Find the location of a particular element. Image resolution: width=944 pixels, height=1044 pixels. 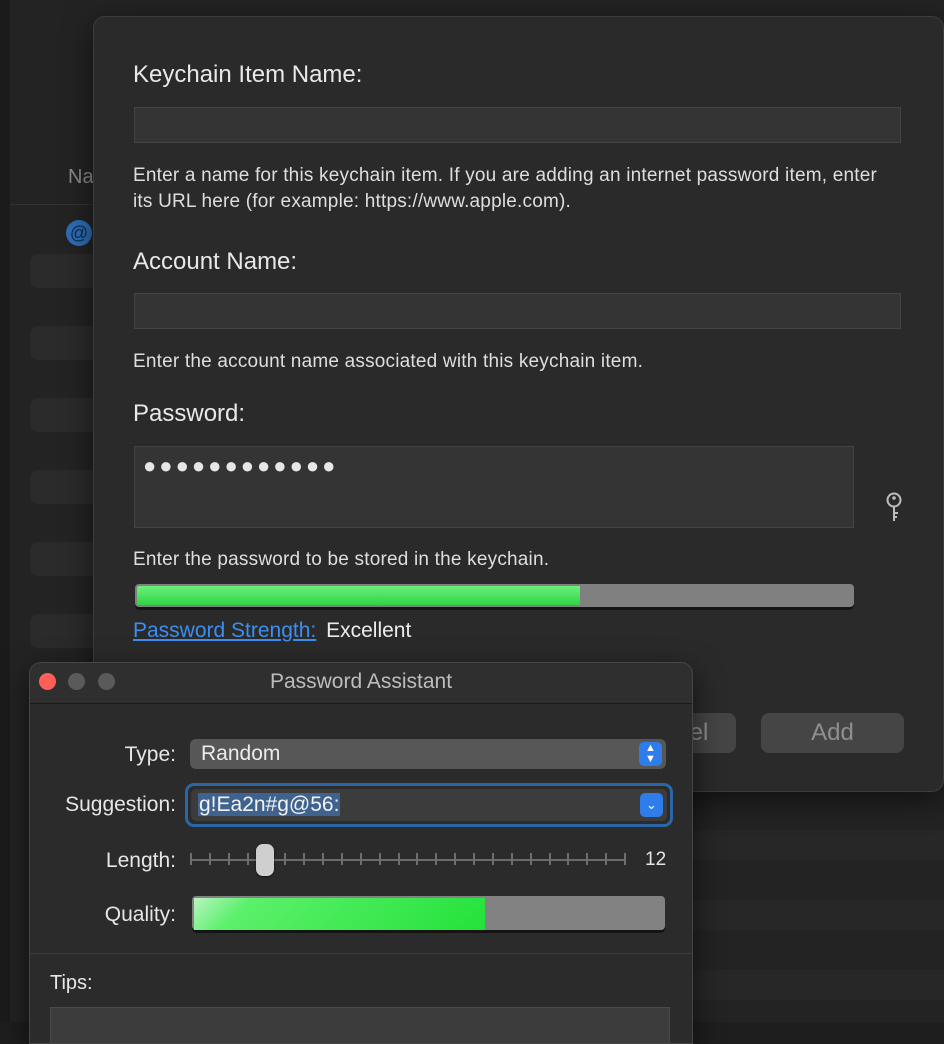

type-popup-value: Random is located at coordinates (241, 753).